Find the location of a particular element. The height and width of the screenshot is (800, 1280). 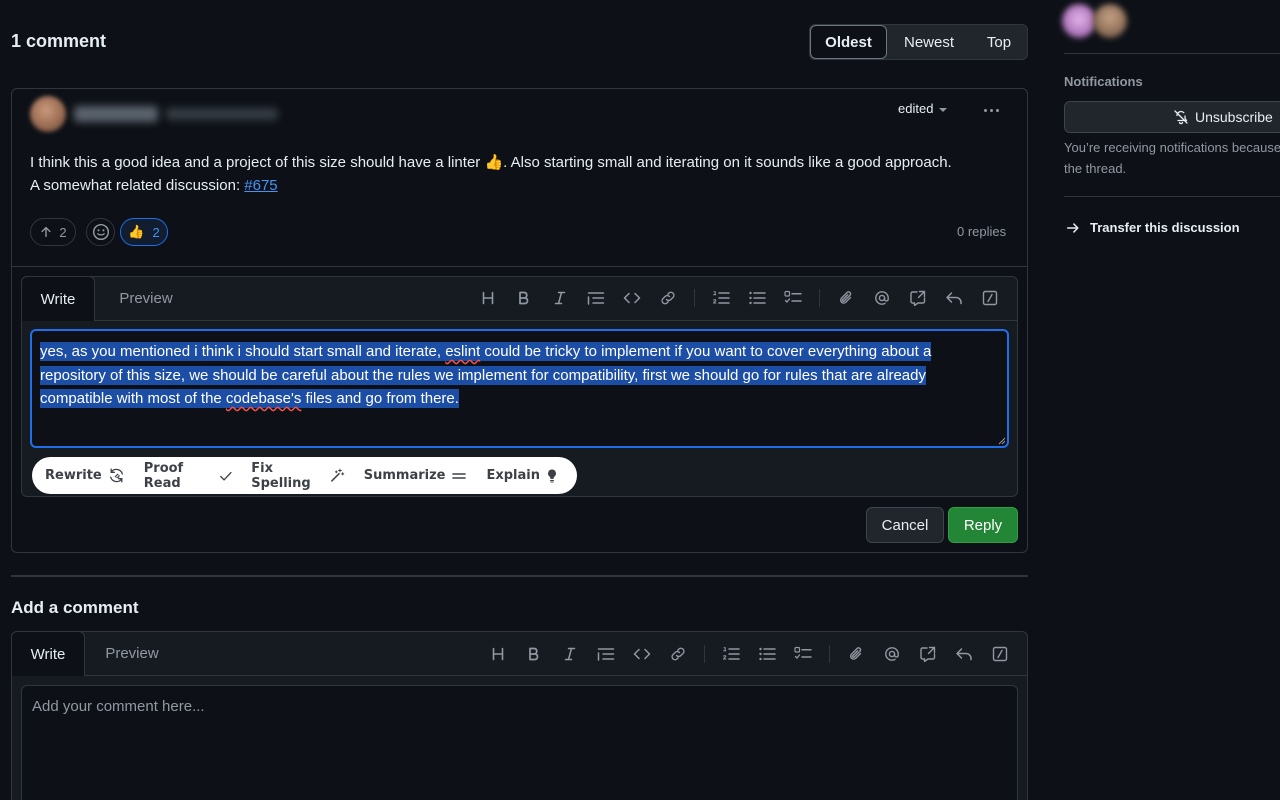

notifications-desc-line: You’re receiving notifications because is located at coordinates (1172, 147).